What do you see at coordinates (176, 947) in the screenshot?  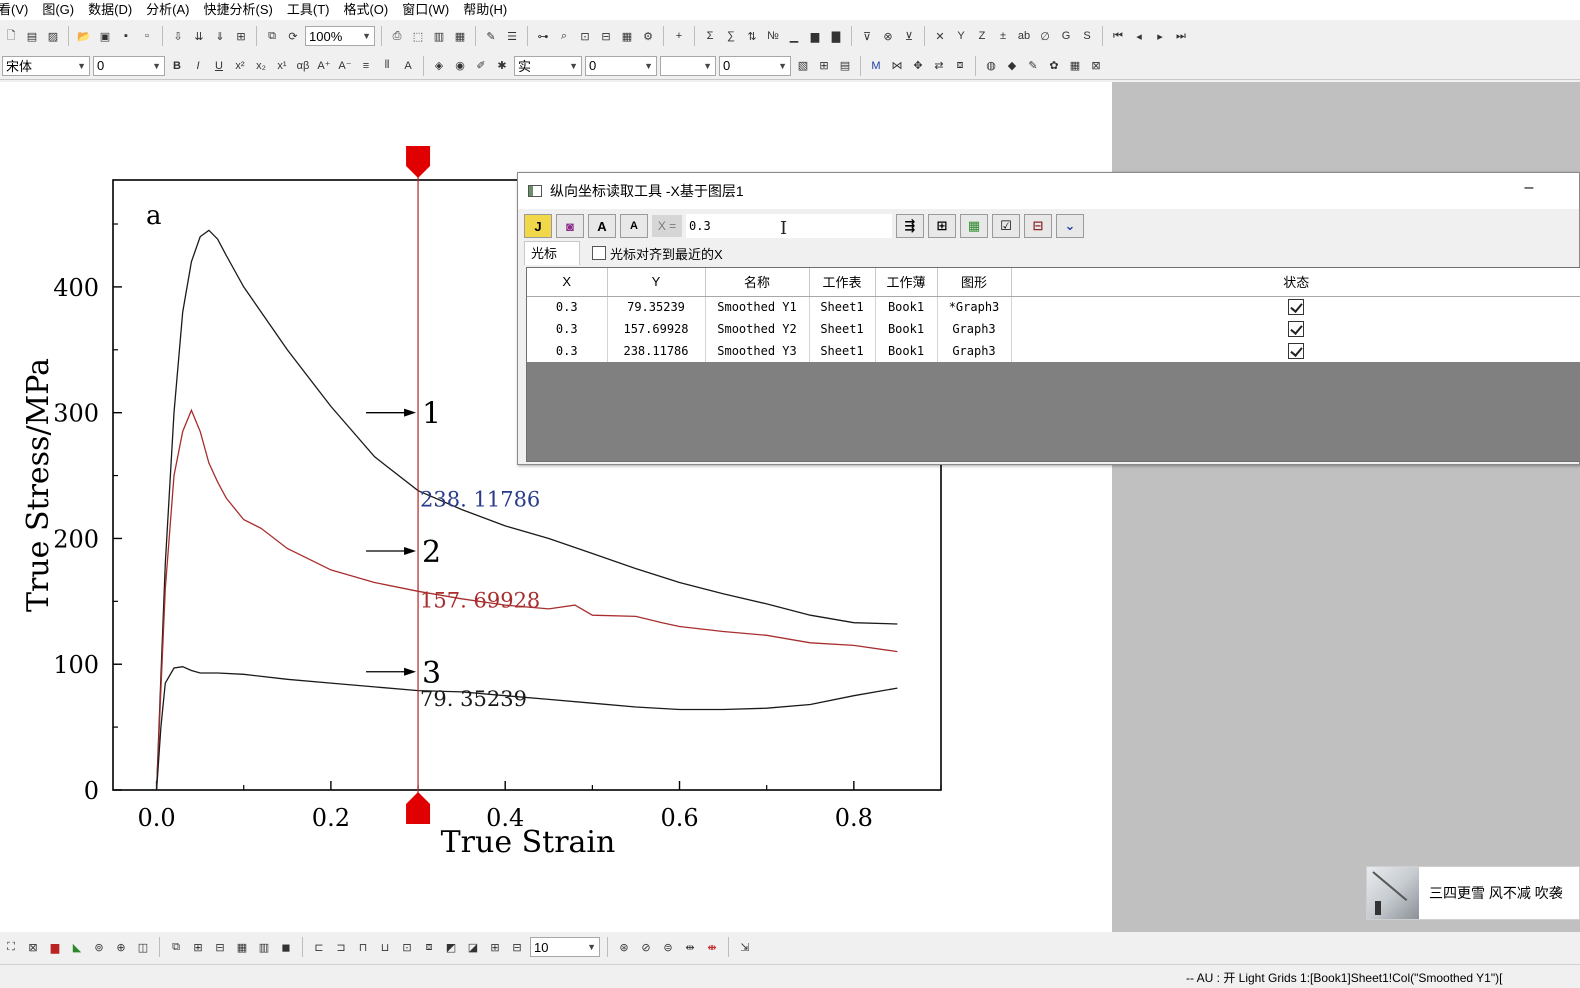 I see `layer-tool-icon: ⧉` at bounding box center [176, 947].